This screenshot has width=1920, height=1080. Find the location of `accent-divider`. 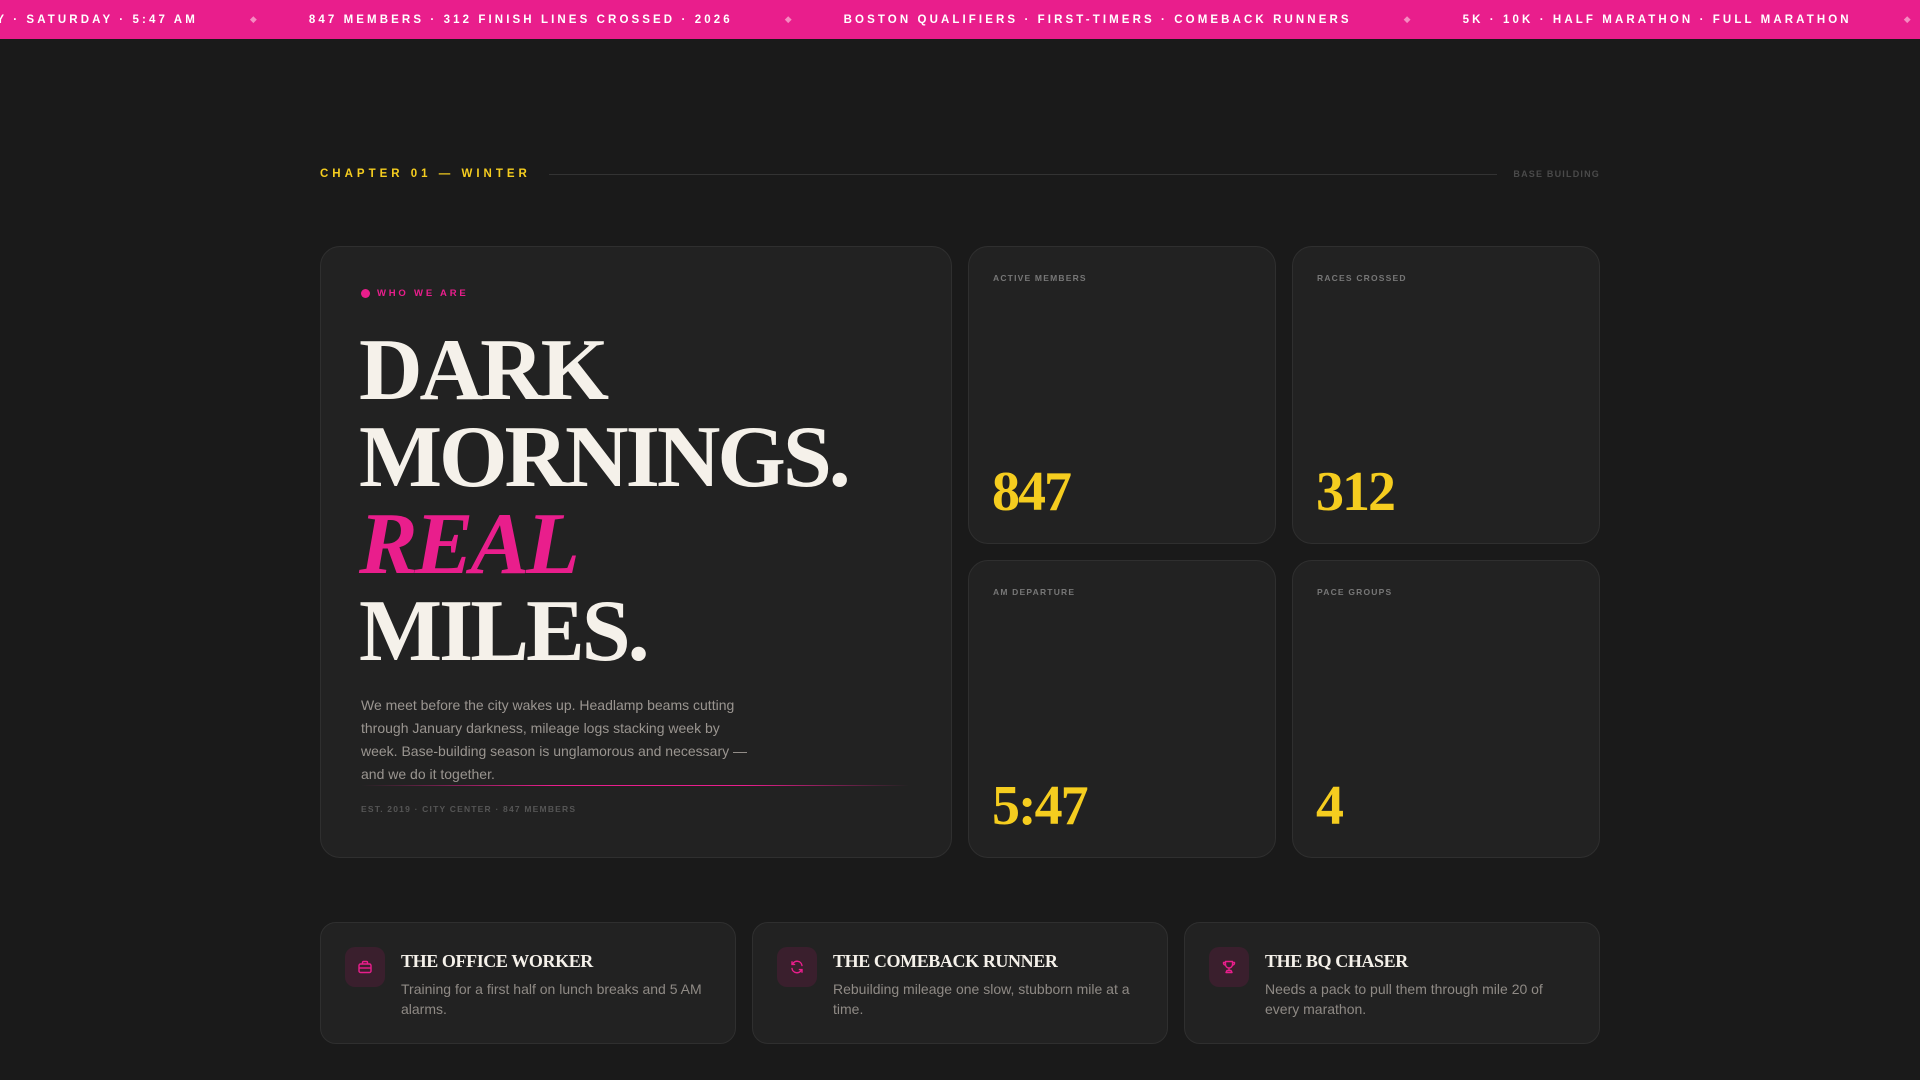

accent-divider is located at coordinates (635, 785).